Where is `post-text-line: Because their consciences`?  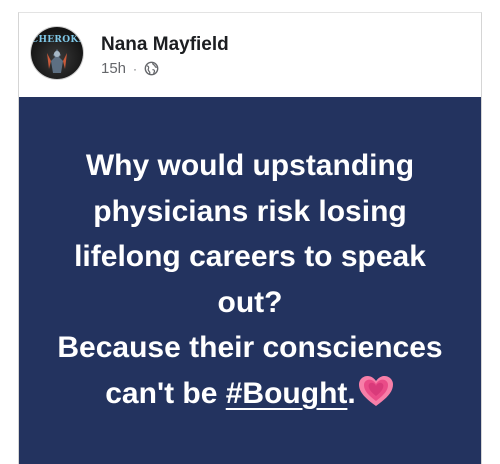
post-text-line: Because their consciences is located at coordinates (250, 347).